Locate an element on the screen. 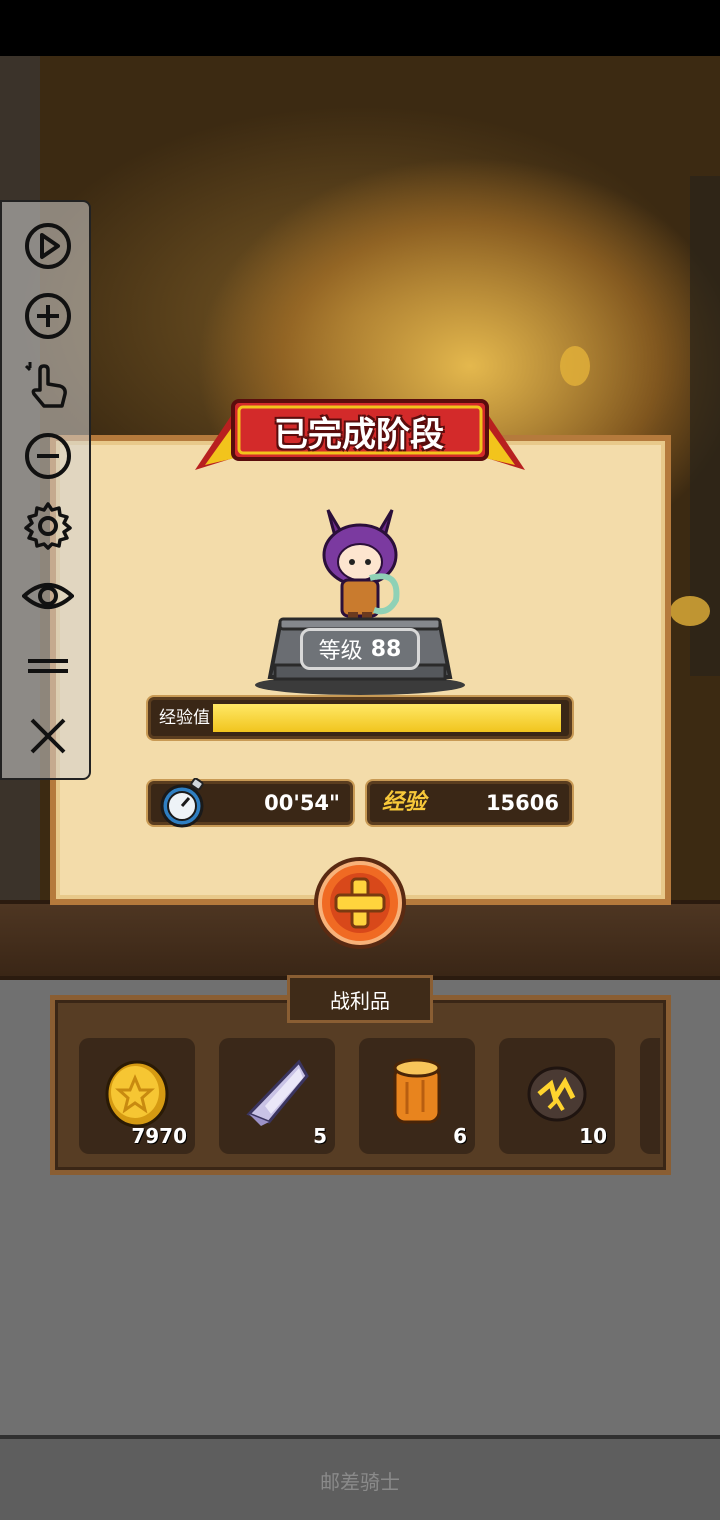 This screenshot has height=1520, width=720. zoom-in-icon is located at coordinates (48, 316).